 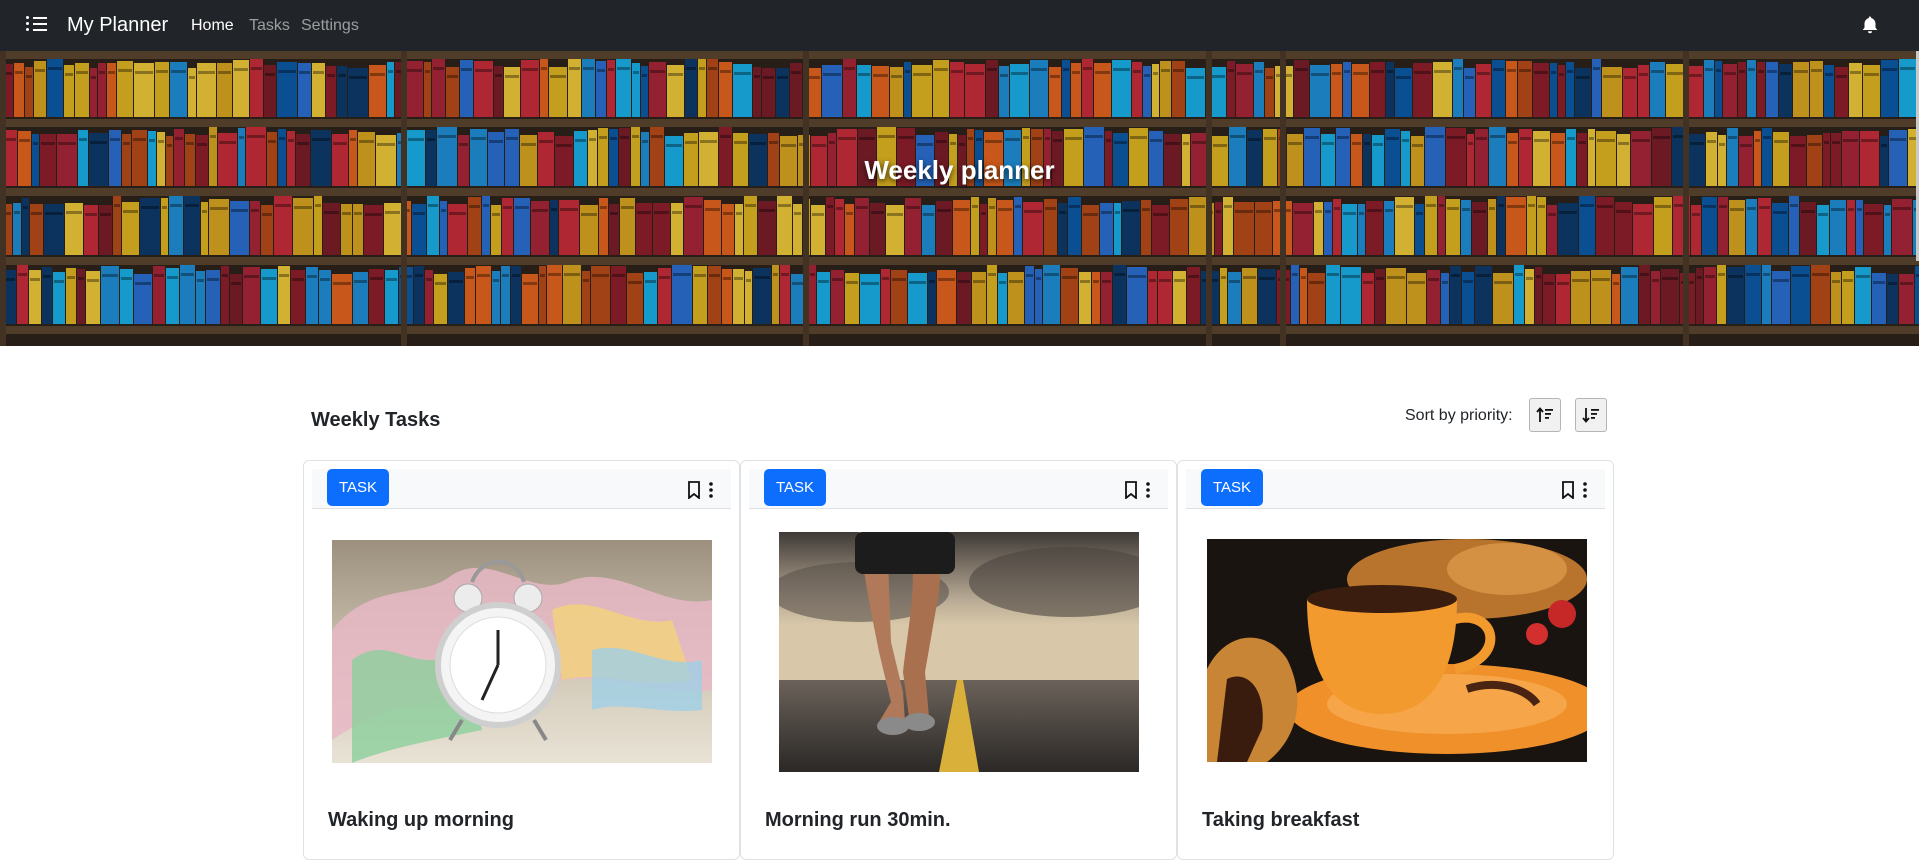 I want to click on card-title: Taking breakfast, so click(x=1281, y=820).